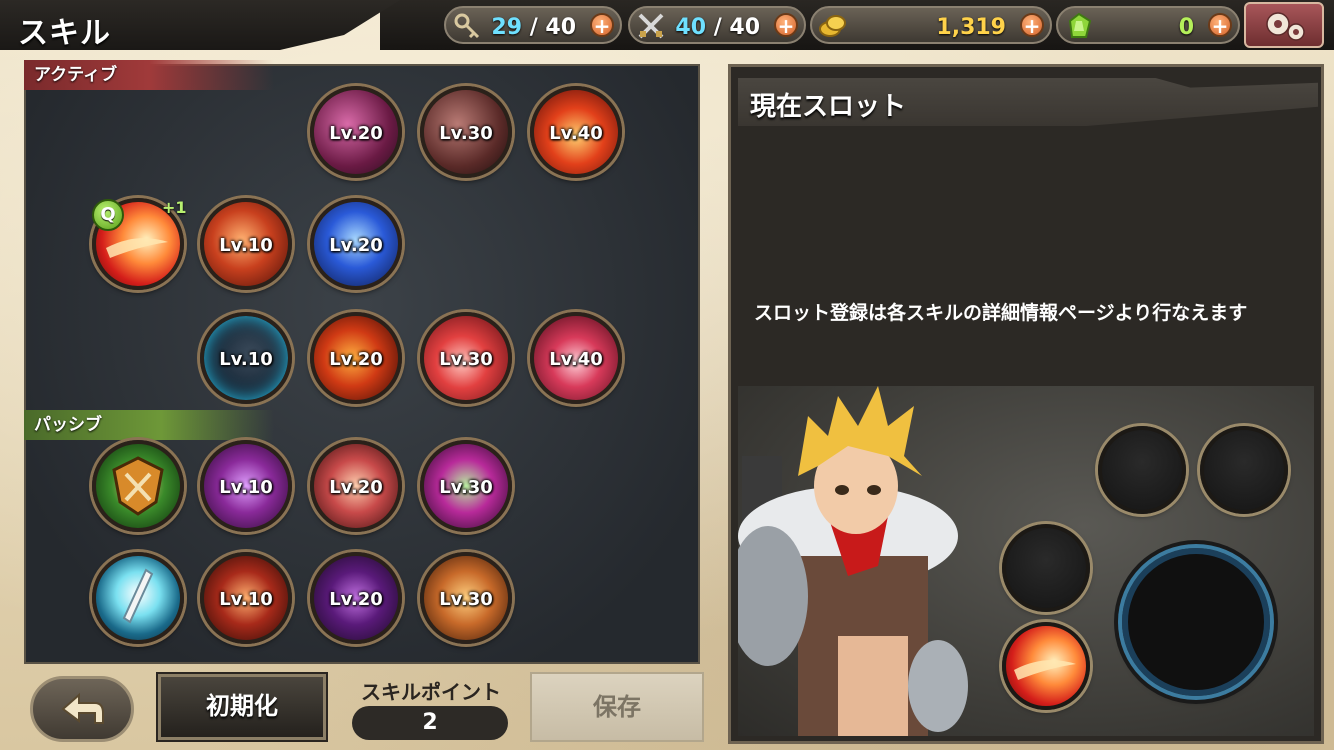  I want to click on gear-icon, so click(1285, 26).